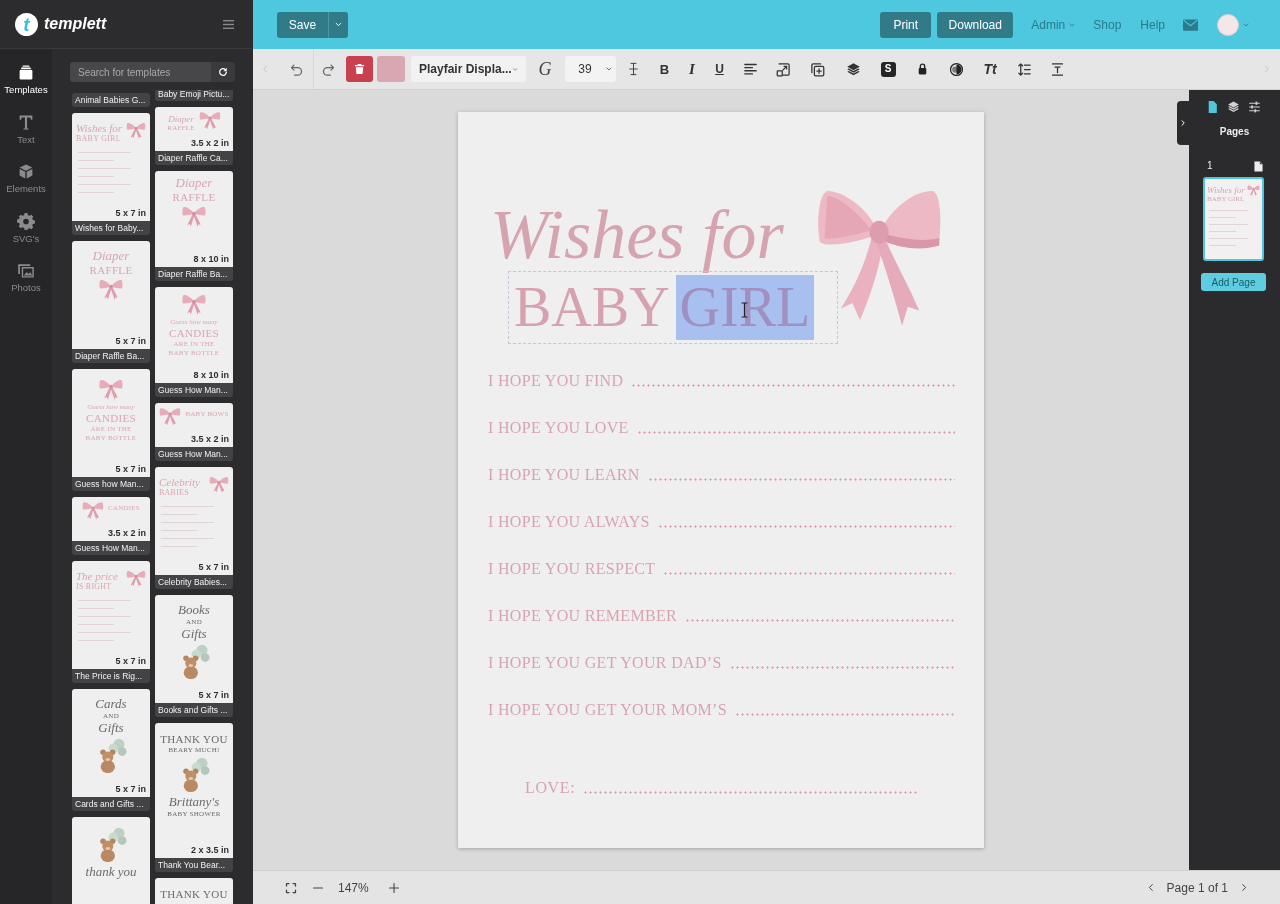 The width and height of the screenshot is (1280, 904). I want to click on template-thumbnail: Diaper RAFFLE 8 x 10 in, so click(194, 219).